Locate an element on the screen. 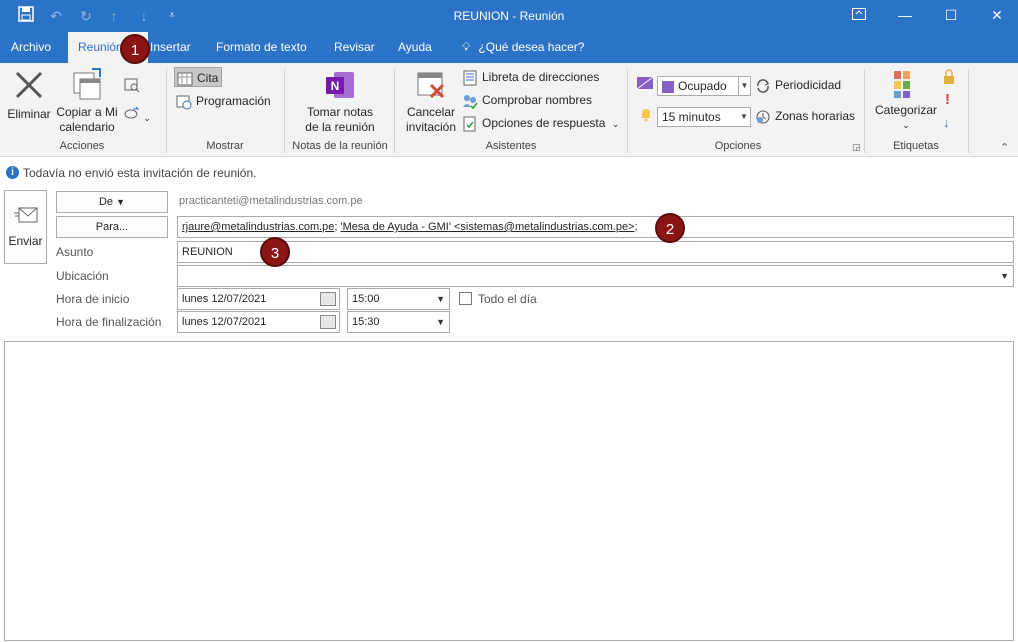  cita-label: Cita is located at coordinates (208, 78).